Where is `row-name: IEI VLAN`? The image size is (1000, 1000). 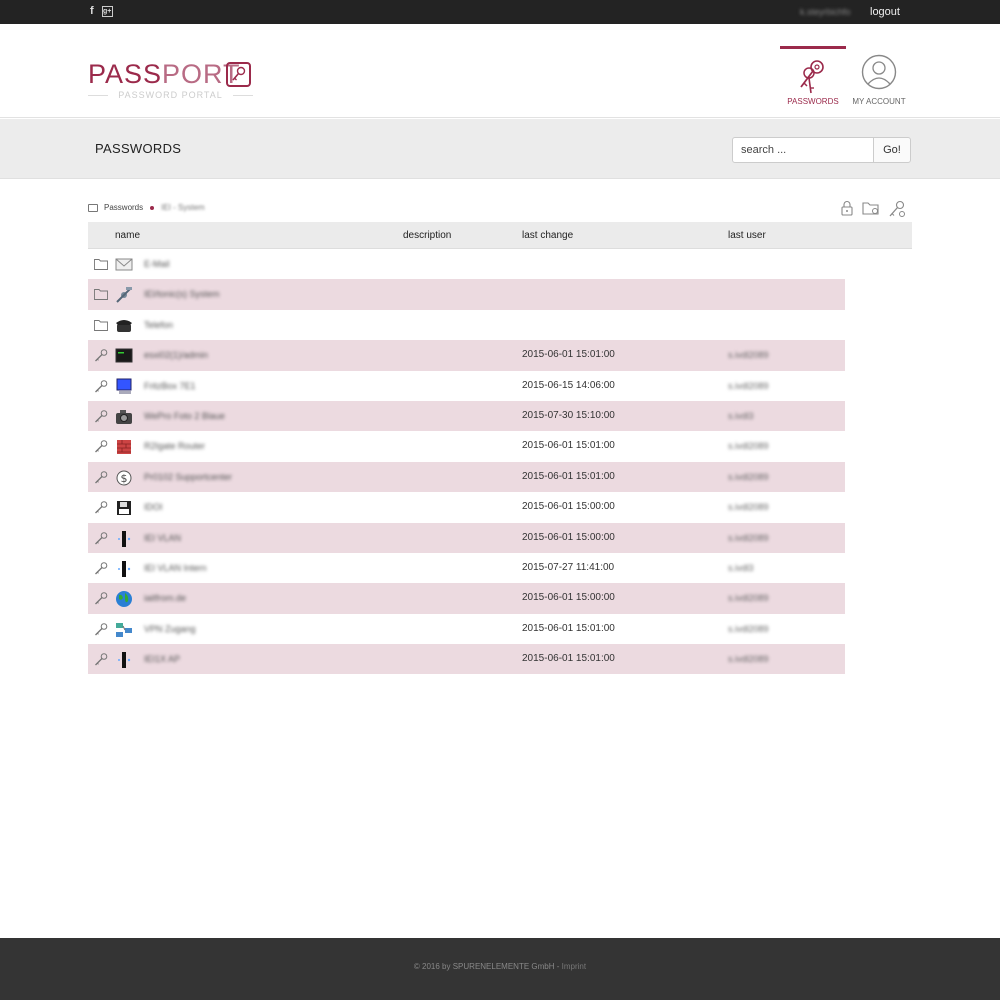
row-name: IEI VLAN is located at coordinates (162, 538).